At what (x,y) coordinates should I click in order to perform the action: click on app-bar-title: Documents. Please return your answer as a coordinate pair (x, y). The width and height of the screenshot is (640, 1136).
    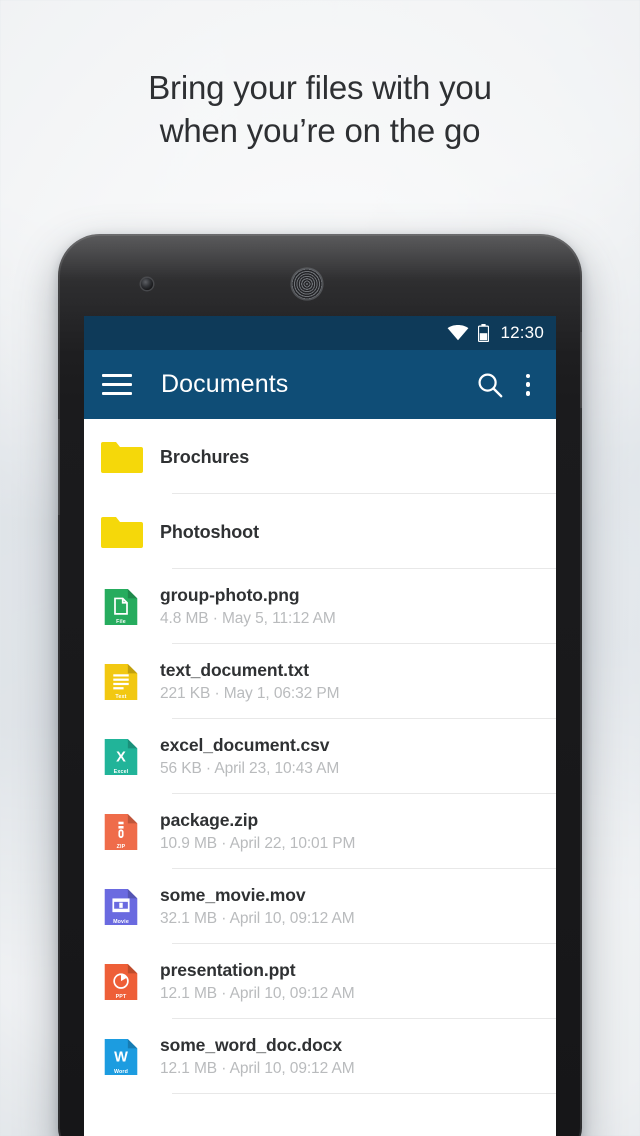
    Looking at the image, I should click on (225, 384).